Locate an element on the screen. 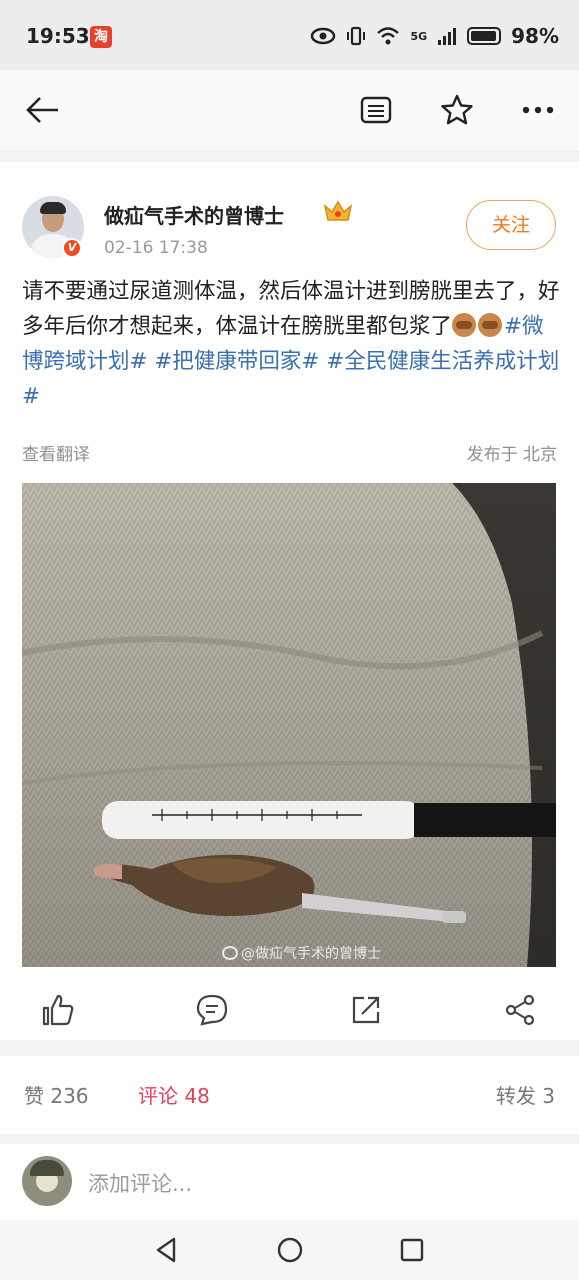 The image size is (579, 1280). top-nav-bar is located at coordinates (289, 110).